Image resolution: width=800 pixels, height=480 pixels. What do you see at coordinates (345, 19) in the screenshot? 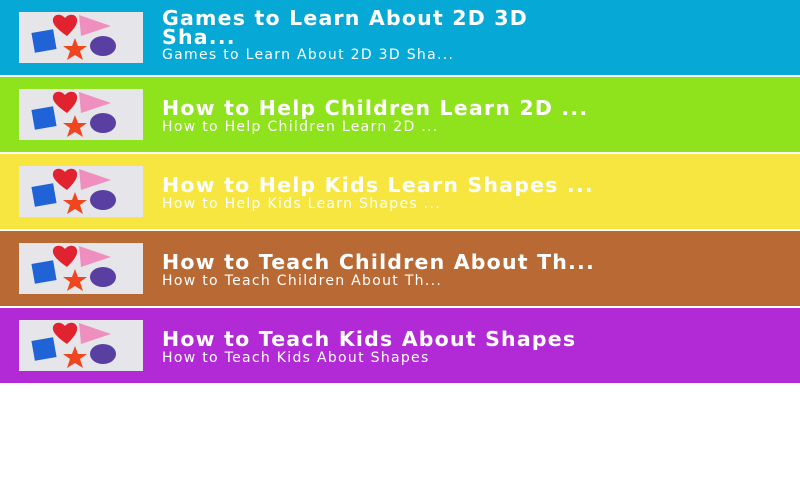
I see `list-item-title-line1: Games to Learn About 2D 3D` at bounding box center [345, 19].